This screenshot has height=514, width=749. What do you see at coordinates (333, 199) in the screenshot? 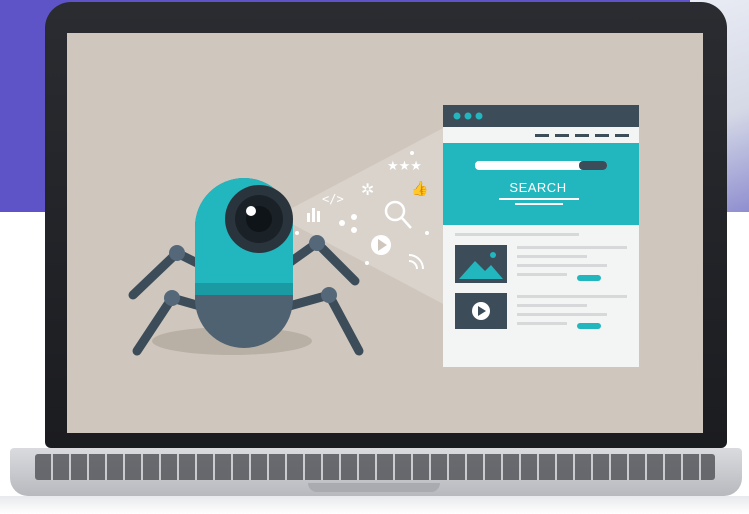
I see `code-icon: </>` at bounding box center [333, 199].